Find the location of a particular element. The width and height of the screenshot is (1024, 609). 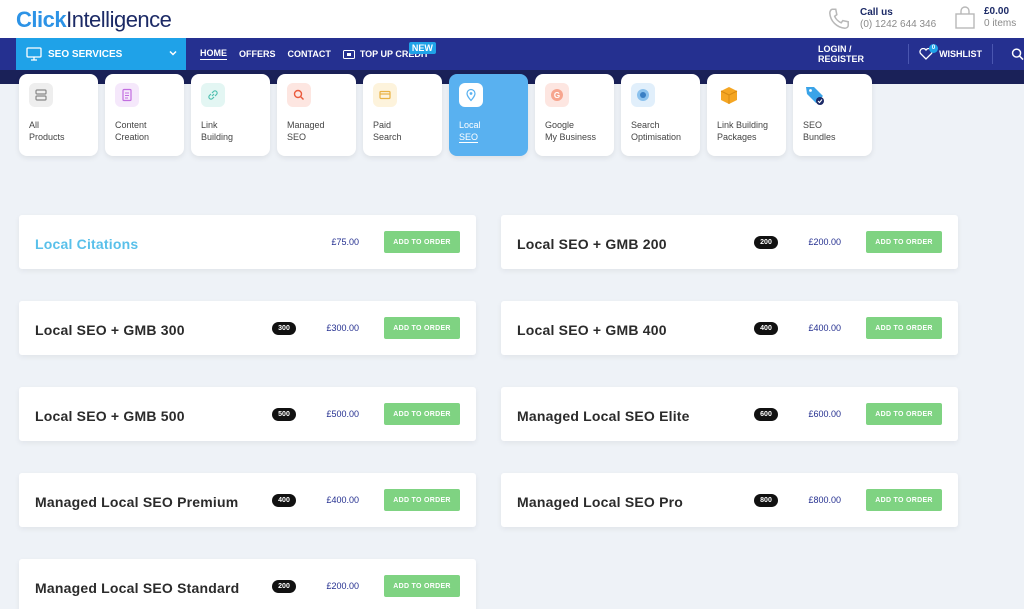

magnifier-icon is located at coordinates (299, 95).